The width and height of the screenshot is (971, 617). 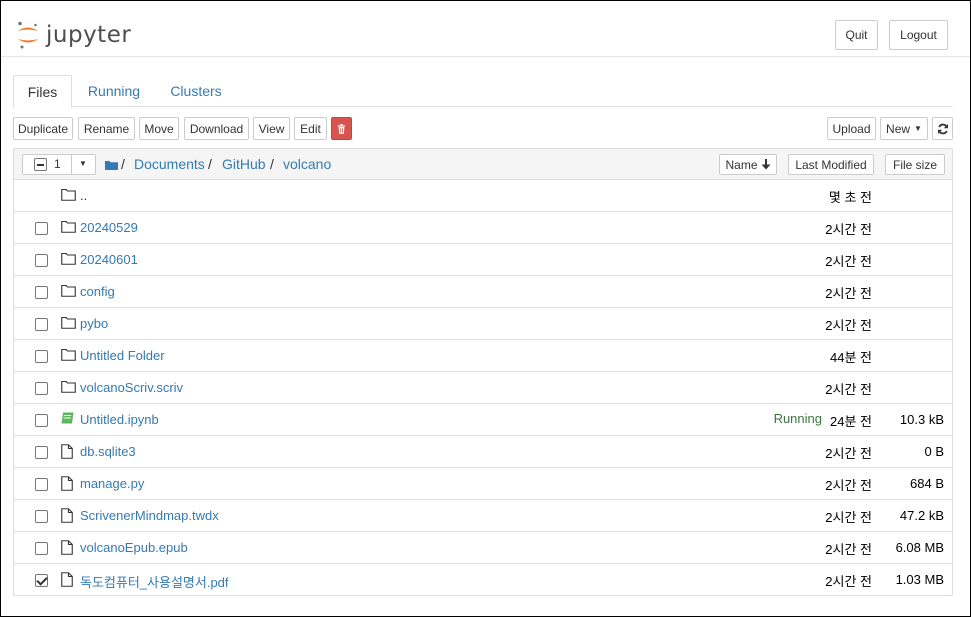 What do you see at coordinates (40, 164) in the screenshot?
I see `select-all-checkbox` at bounding box center [40, 164].